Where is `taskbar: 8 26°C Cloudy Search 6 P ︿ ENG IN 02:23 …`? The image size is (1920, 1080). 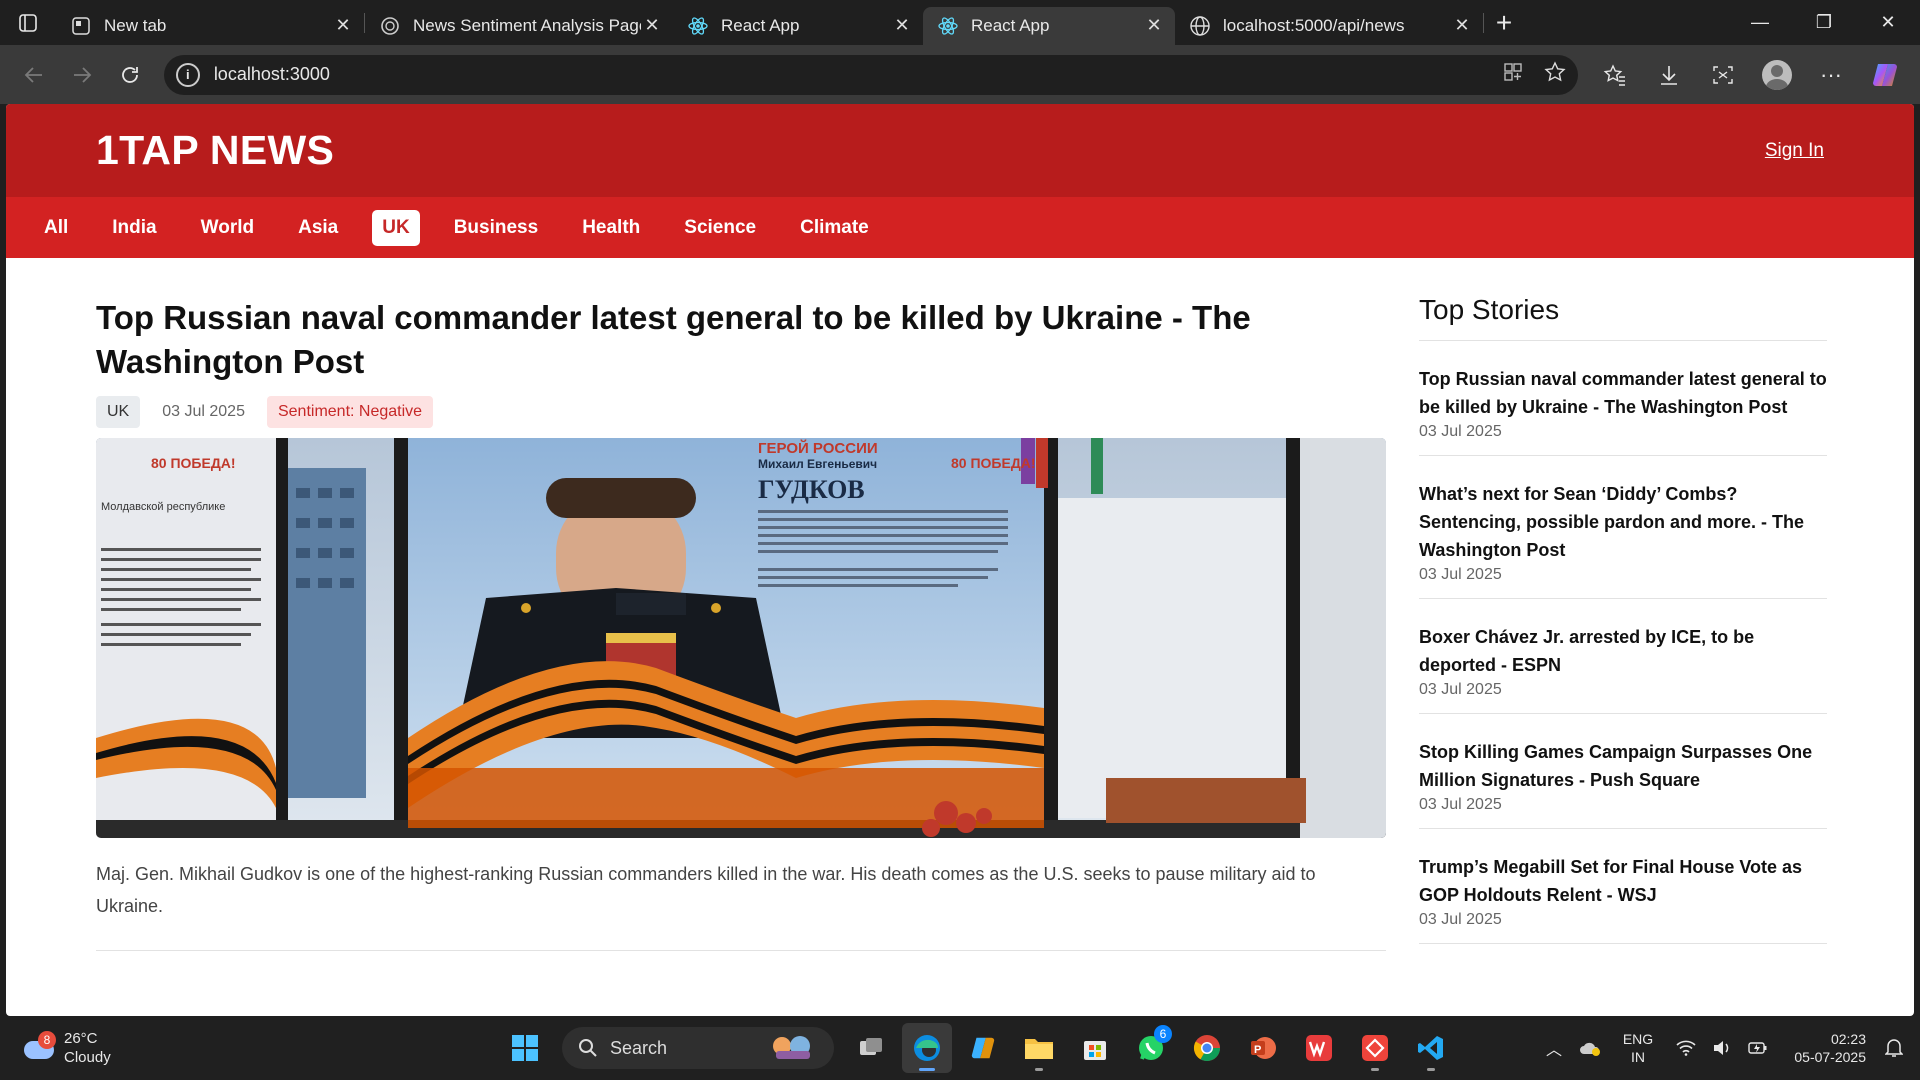
taskbar: 8 26°C Cloudy Search 6 P ︿ ENG IN 02:23 … is located at coordinates (960, 1048).